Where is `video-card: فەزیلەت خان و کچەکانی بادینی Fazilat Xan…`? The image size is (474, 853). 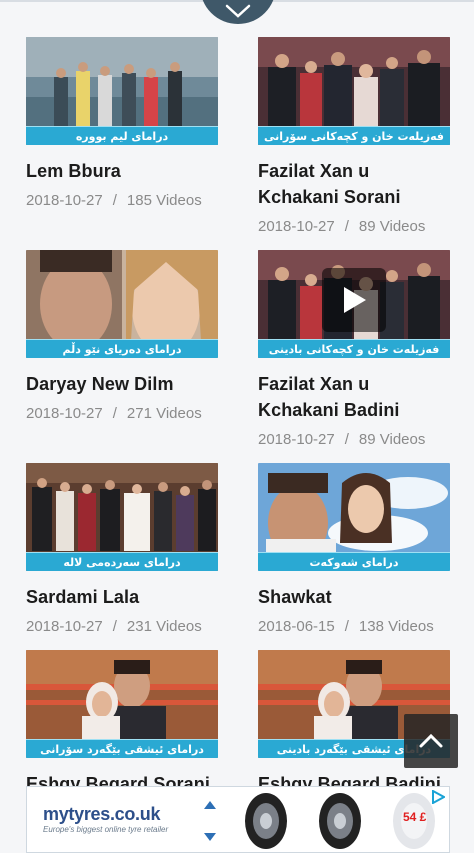
video-card: فەزیلەت خان و کچەکانی بادینی Fazilat Xan… is located at coordinates (354, 349).